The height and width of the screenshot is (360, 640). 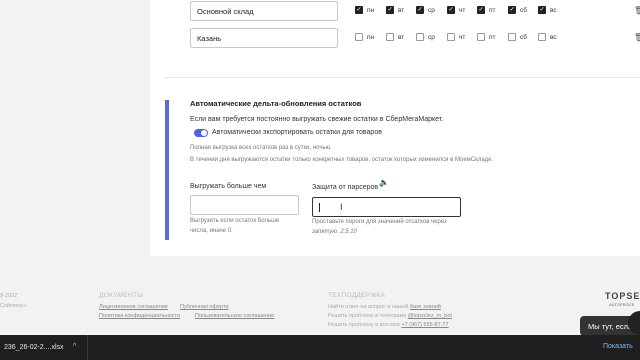 I want to click on day-checkbox-6: ✓ вс, so click(x=547, y=10).